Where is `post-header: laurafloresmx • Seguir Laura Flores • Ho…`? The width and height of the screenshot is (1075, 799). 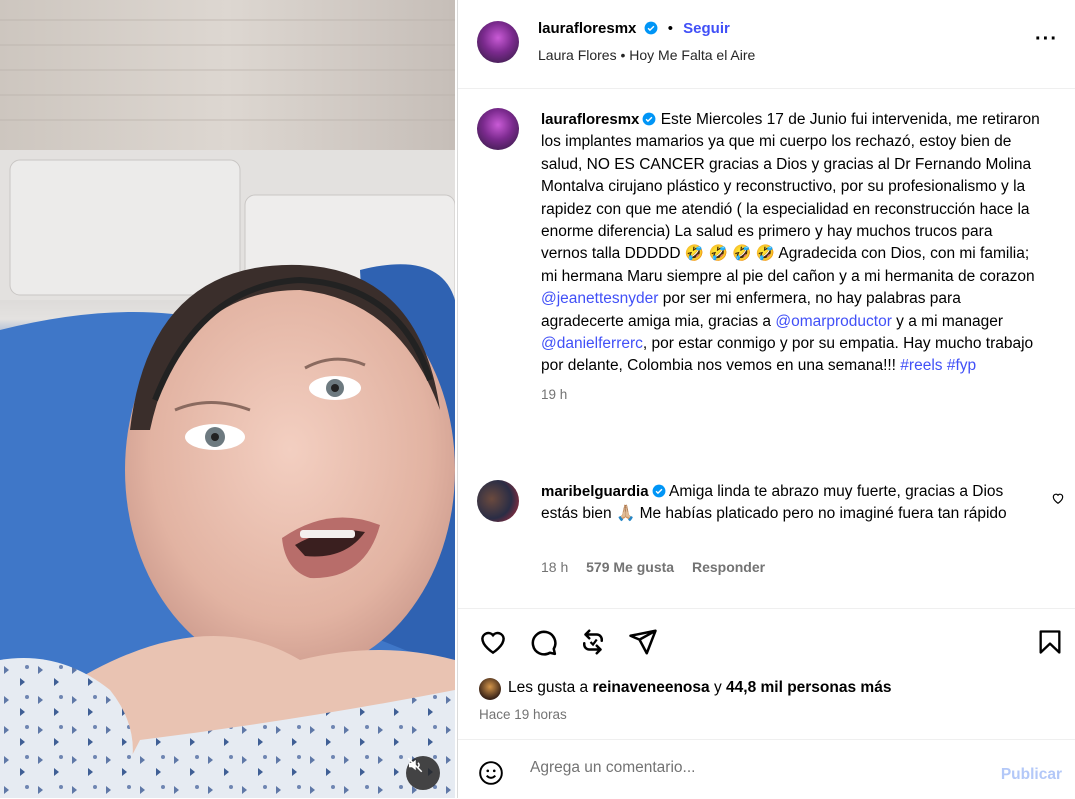
post-header: laurafloresmx • Seguir Laura Flores • Ho… is located at coordinates (766, 44).